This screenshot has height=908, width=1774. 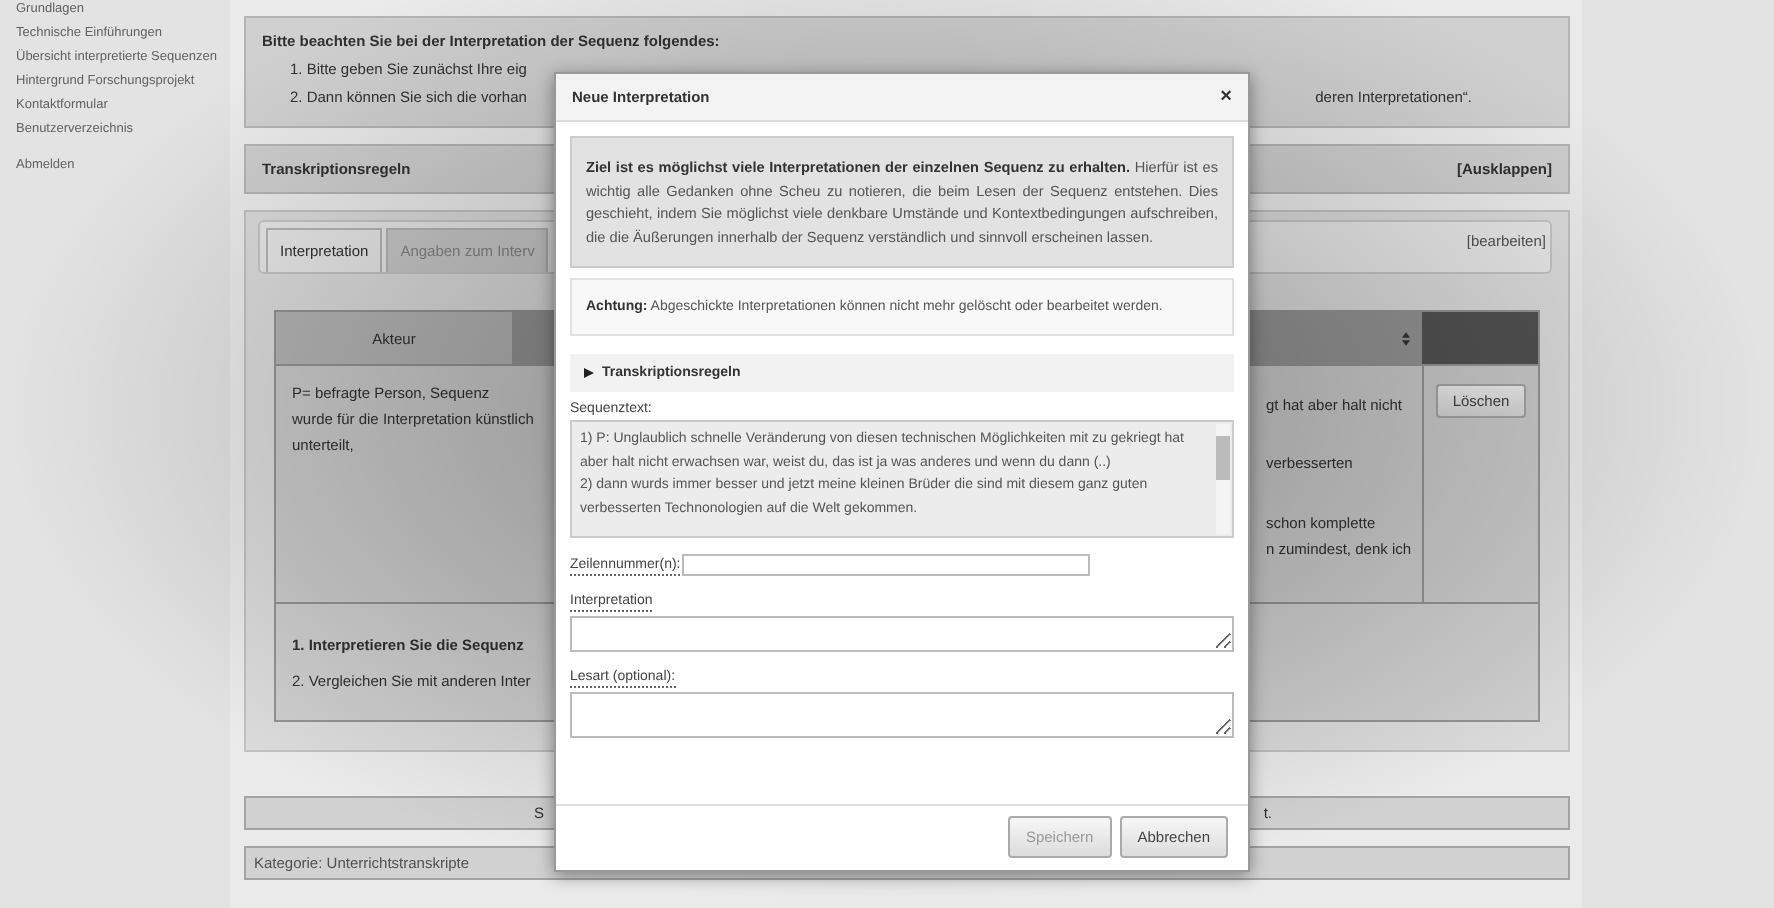 What do you see at coordinates (886, 565) in the screenshot?
I see `input-field` at bounding box center [886, 565].